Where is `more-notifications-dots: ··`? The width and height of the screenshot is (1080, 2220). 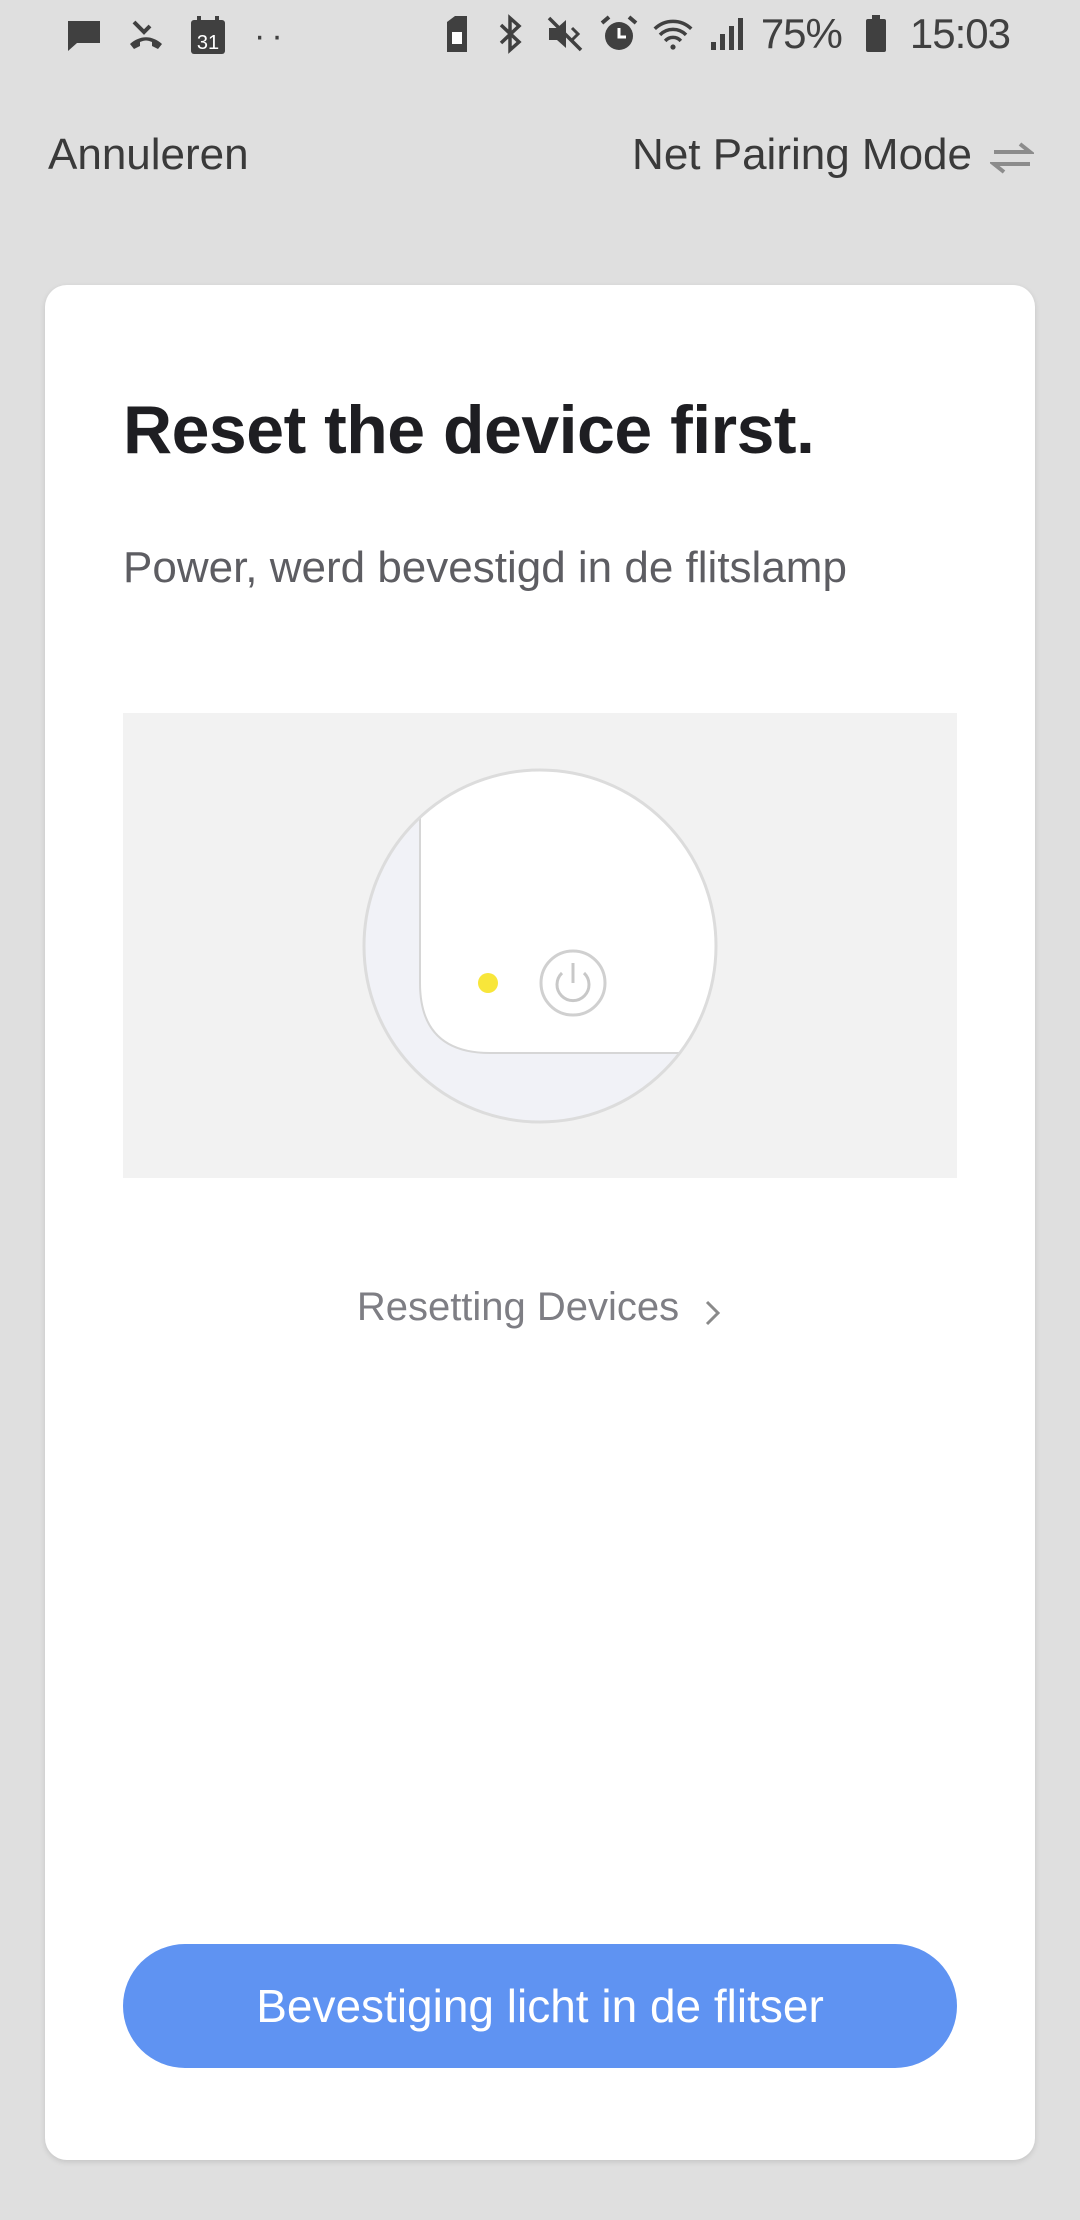
more-notifications-dots: ·· is located at coordinates (271, 35).